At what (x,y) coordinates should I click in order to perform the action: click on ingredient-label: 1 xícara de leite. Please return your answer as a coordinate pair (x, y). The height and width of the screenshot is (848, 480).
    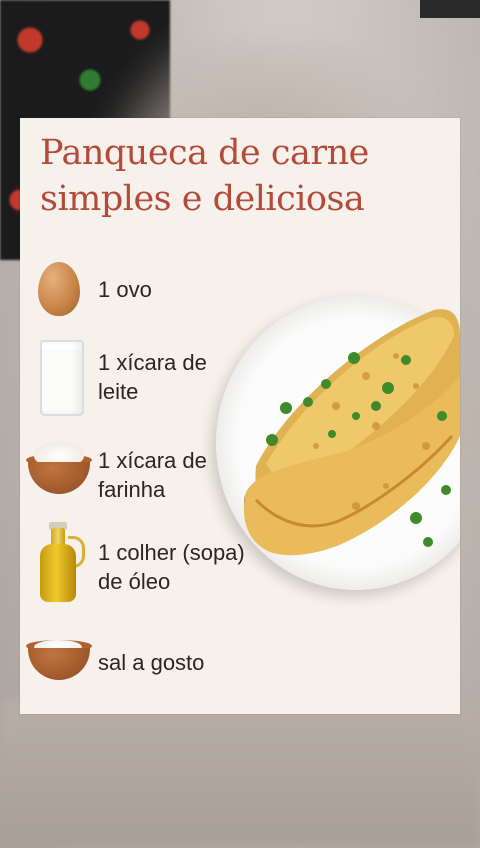
    Looking at the image, I should click on (152, 377).